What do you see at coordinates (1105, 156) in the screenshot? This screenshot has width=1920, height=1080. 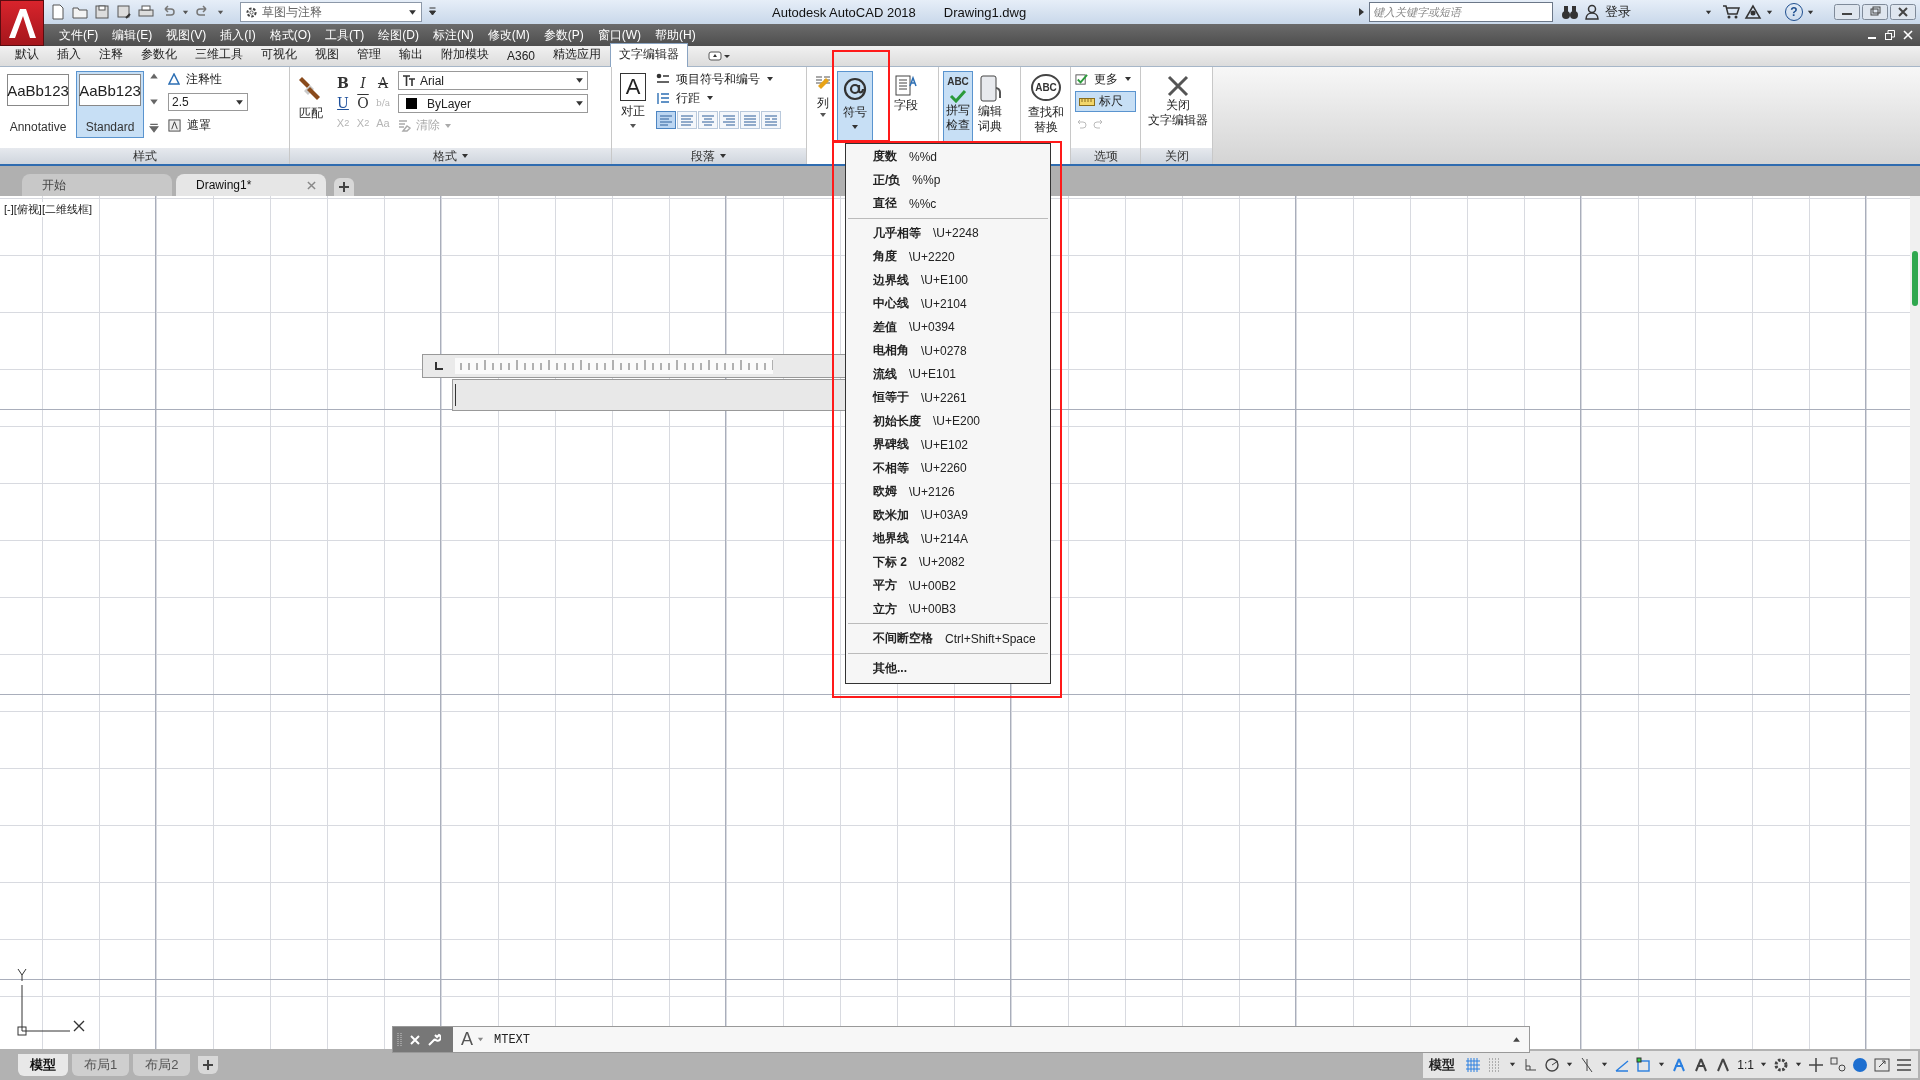 I see `panel-title: 选项` at bounding box center [1105, 156].